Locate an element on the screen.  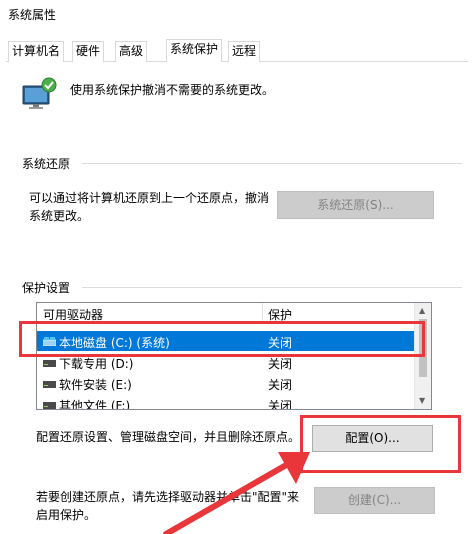
window-title: 系统属性 is located at coordinates (32, 15).